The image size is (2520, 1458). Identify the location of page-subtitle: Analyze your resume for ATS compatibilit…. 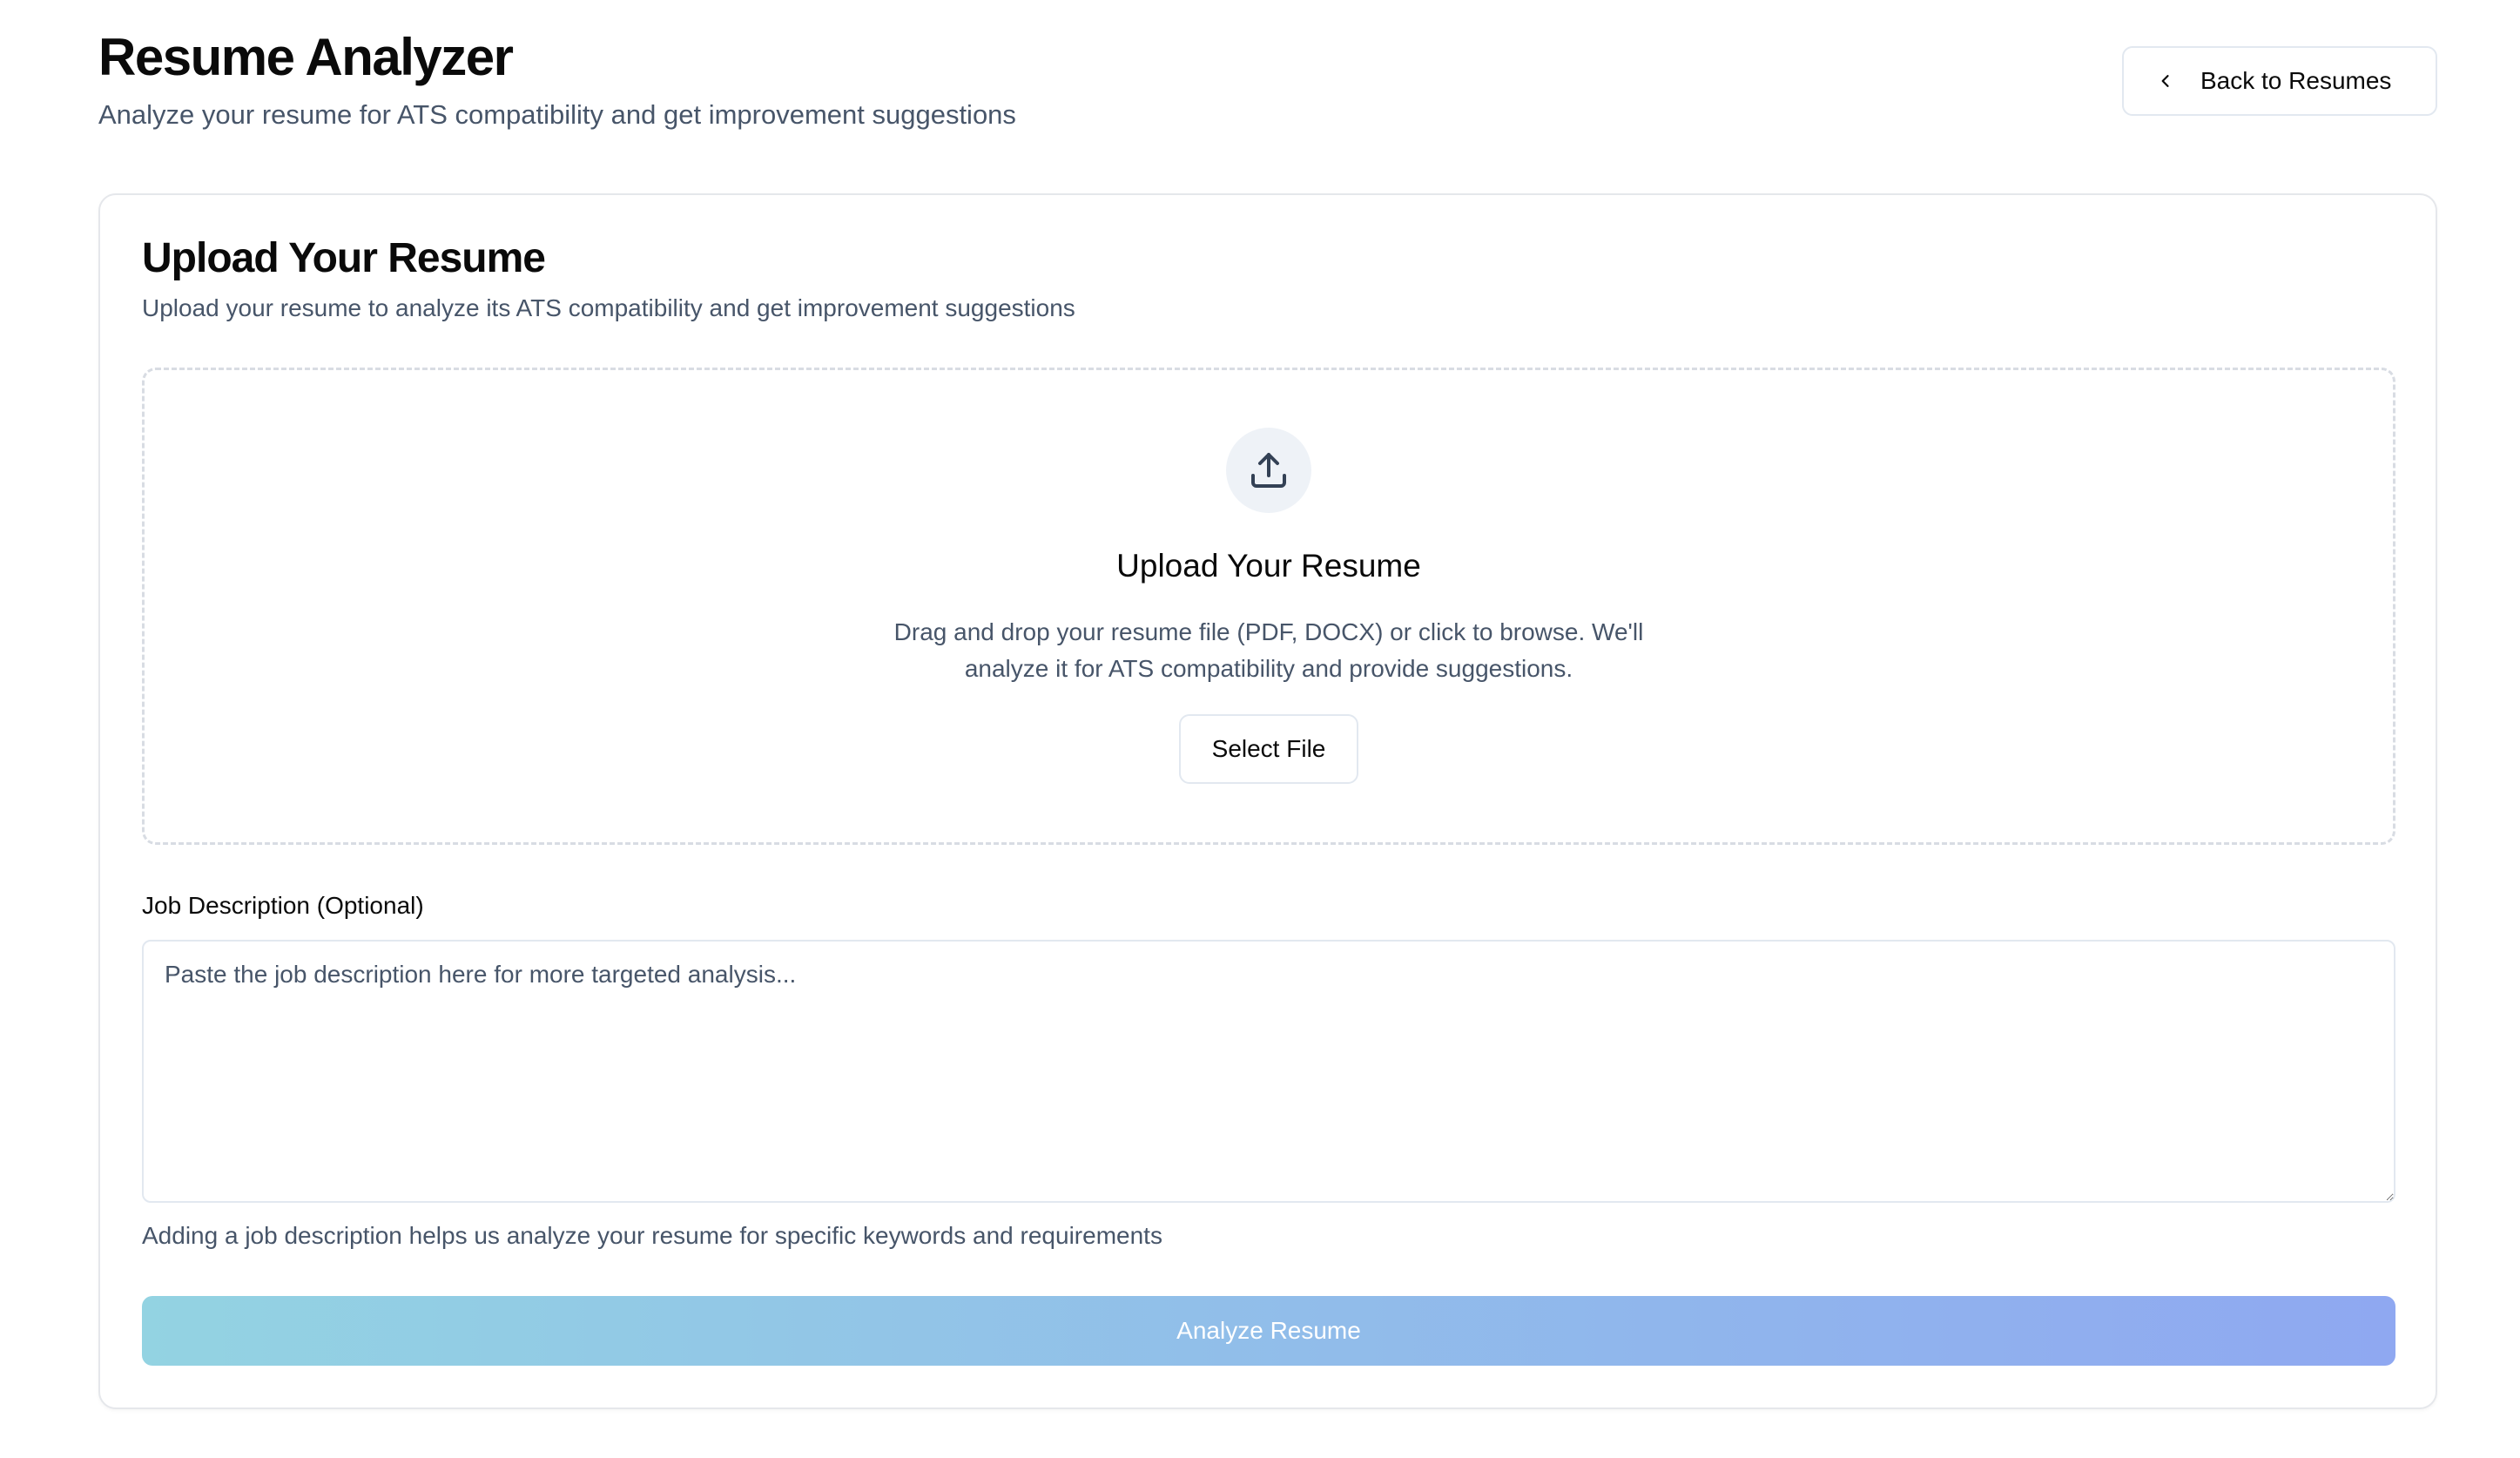
(557, 114).